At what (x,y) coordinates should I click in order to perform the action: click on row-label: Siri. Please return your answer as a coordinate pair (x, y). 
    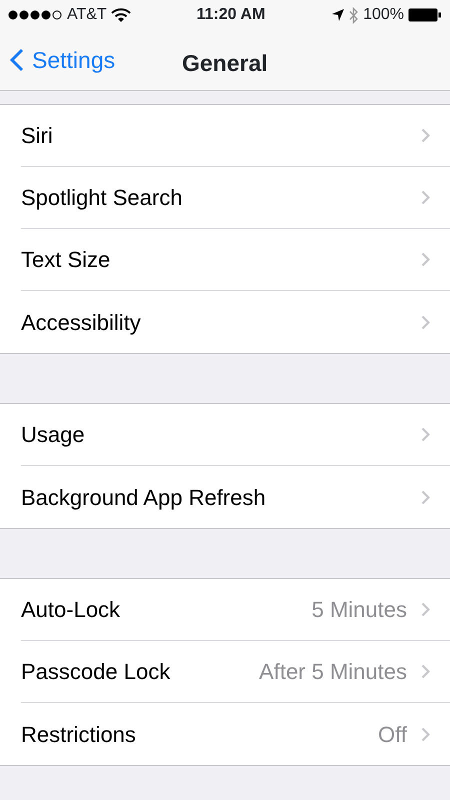
    Looking at the image, I should click on (37, 136).